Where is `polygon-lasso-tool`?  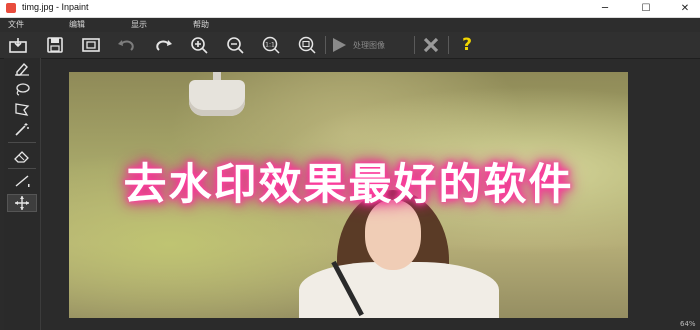 polygon-lasso-tool is located at coordinates (22, 109).